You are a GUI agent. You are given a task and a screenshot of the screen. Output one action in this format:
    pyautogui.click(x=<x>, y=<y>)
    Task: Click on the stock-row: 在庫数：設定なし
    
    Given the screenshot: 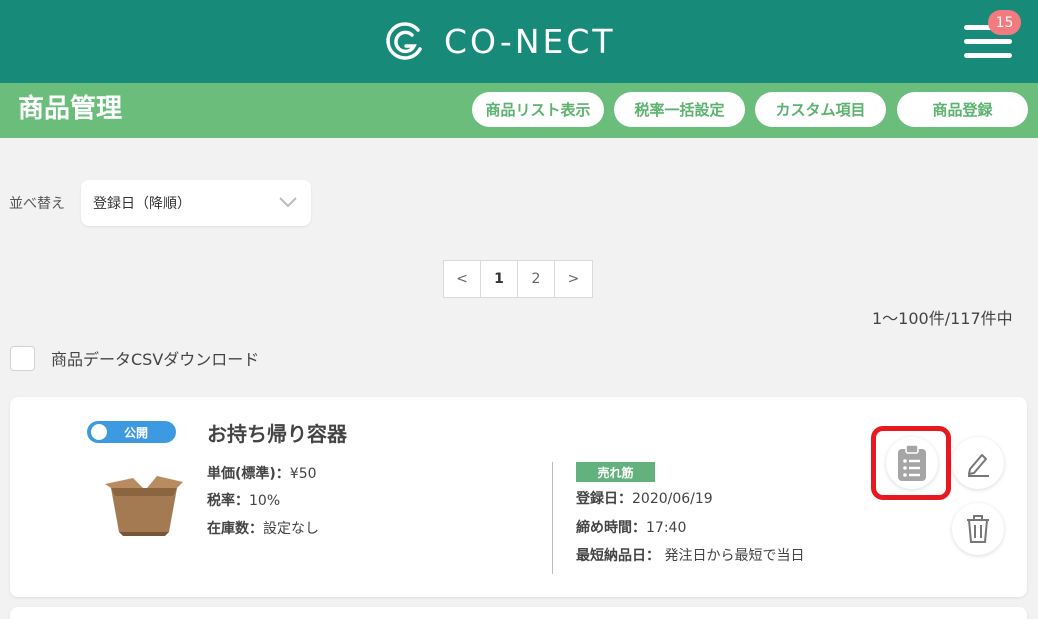 What is the action you would take?
    pyautogui.click(x=263, y=529)
    